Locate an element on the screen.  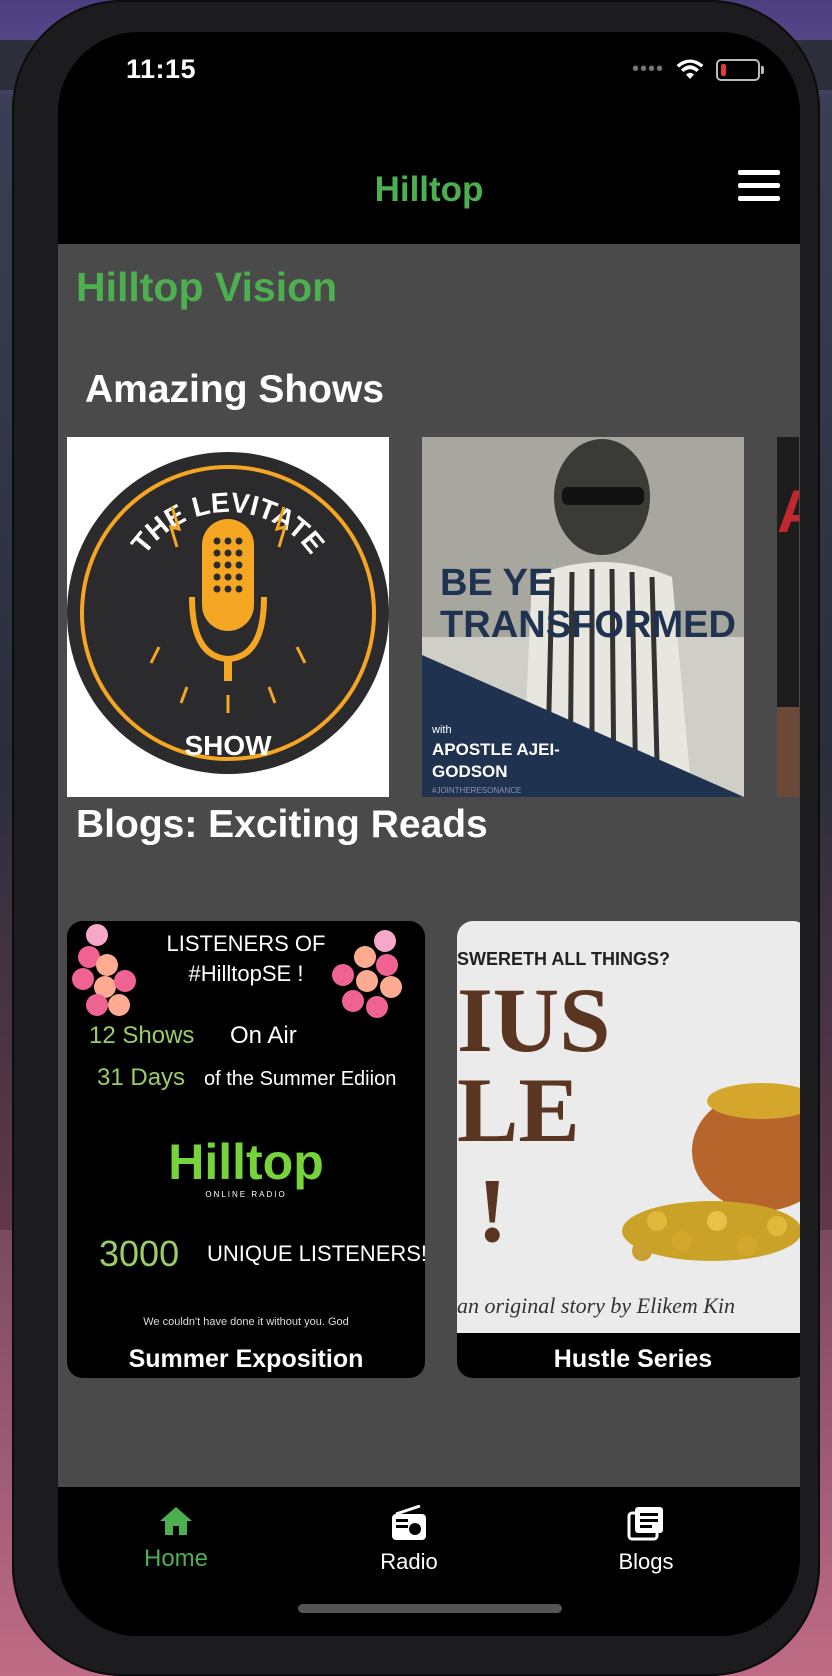
partial-artwork: A is located at coordinates (788, 617).